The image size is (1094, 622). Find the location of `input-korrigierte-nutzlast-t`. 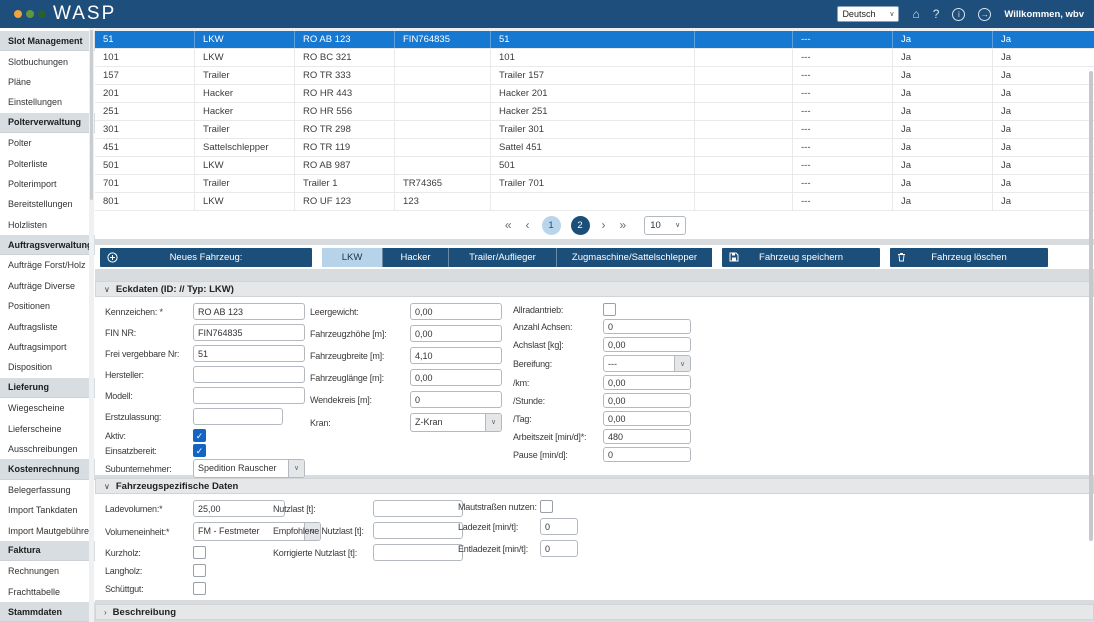

input-korrigierte-nutzlast-t is located at coordinates (418, 552).